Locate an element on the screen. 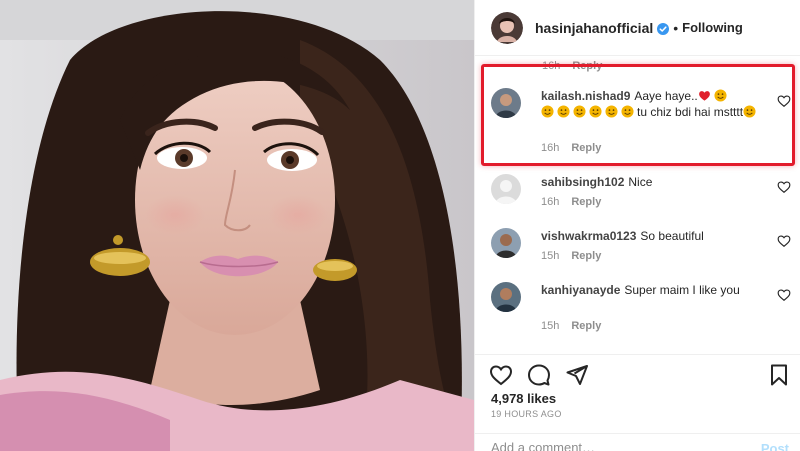  comment-text: sahibsingh102 Nice is located at coordinates (652, 182).